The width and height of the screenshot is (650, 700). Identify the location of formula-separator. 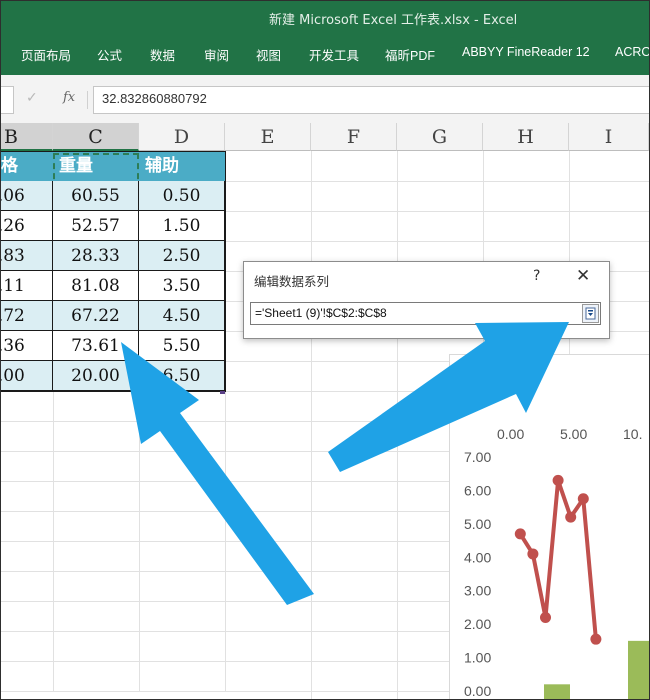
(87, 100).